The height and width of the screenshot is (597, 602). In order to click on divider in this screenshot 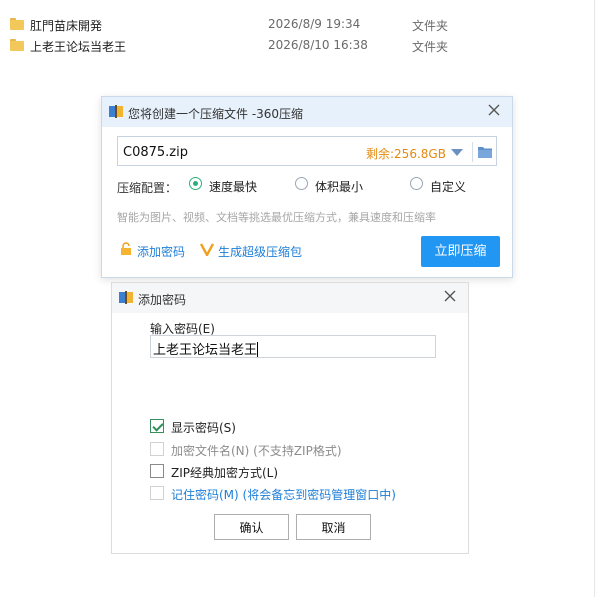, I will do `click(472, 152)`.